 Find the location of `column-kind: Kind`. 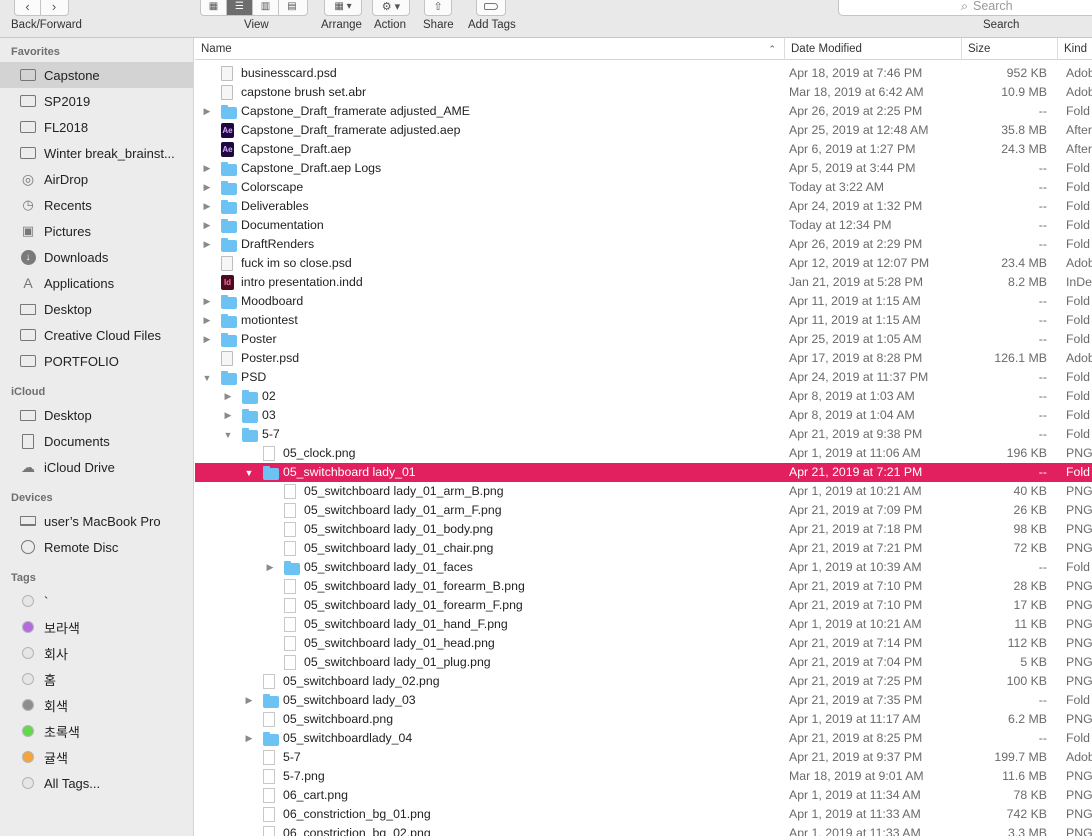

column-kind: Kind is located at coordinates (1074, 49).